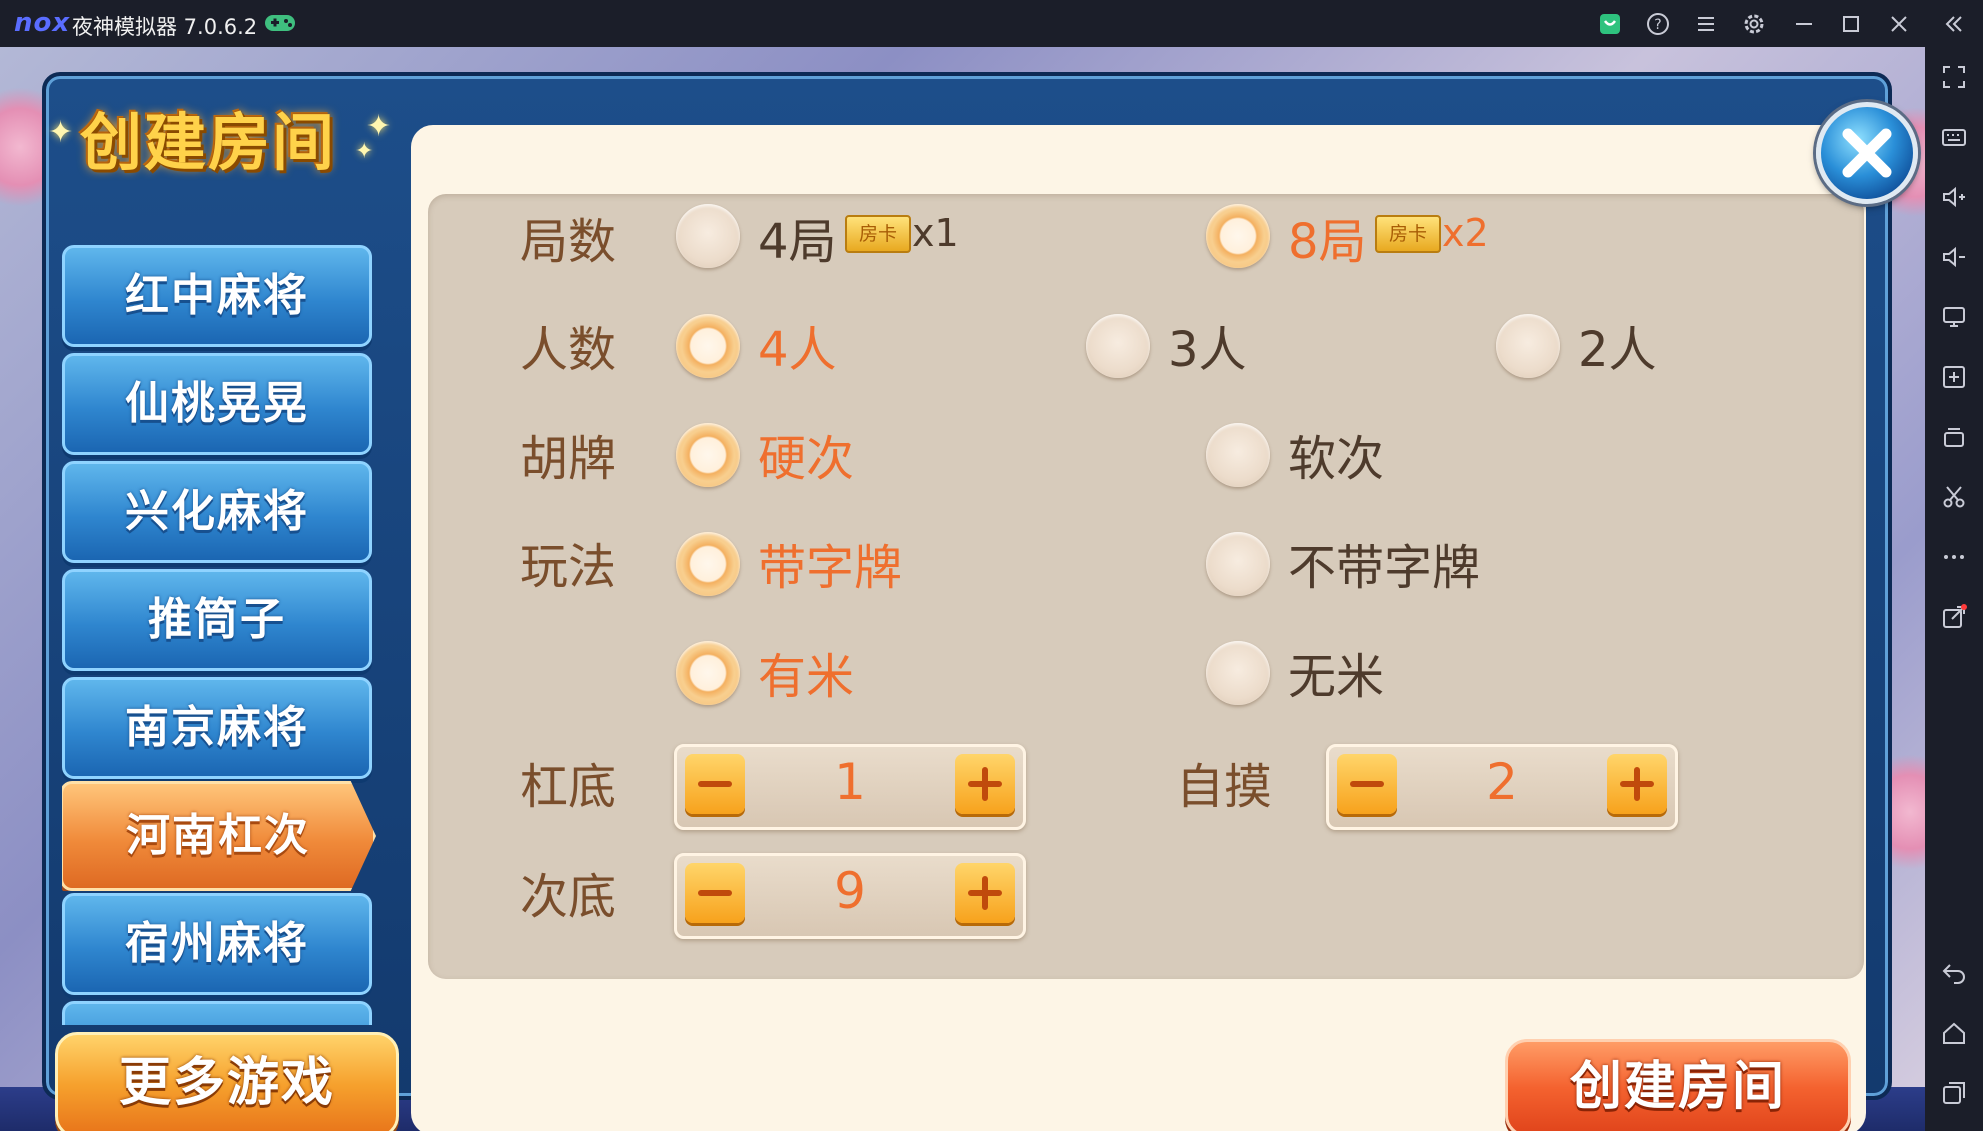 The width and height of the screenshot is (1983, 1131). What do you see at coordinates (1754, 24) in the screenshot?
I see `settings-icon` at bounding box center [1754, 24].